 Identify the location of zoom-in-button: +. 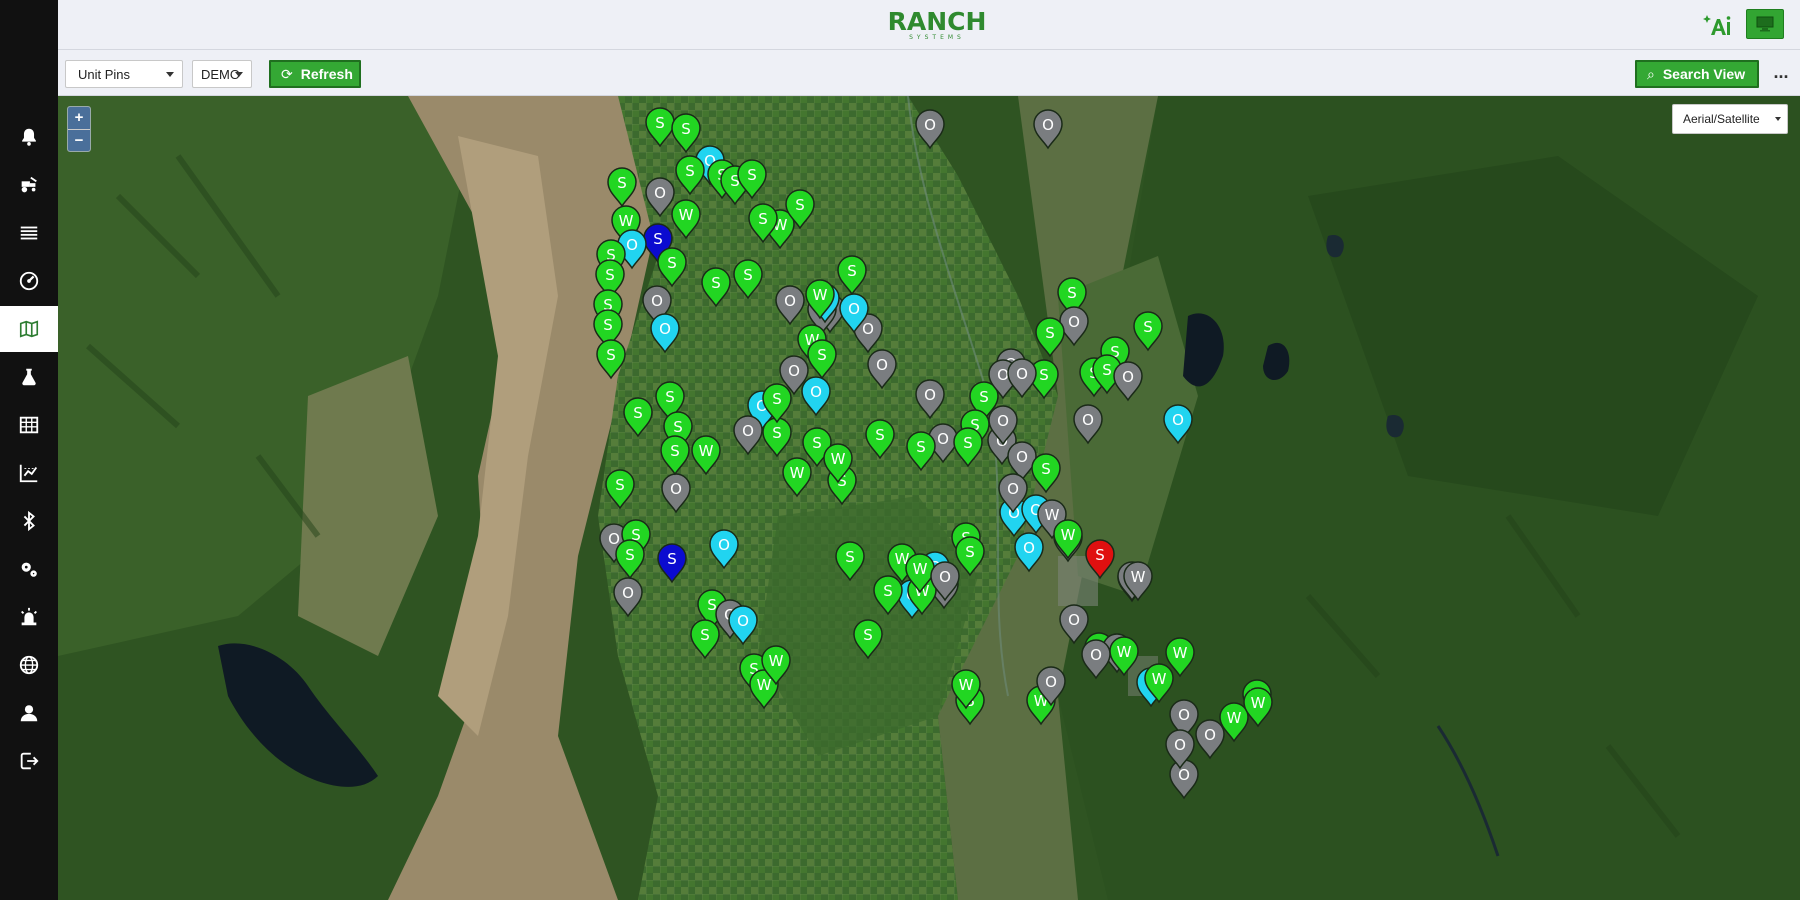
(79, 118).